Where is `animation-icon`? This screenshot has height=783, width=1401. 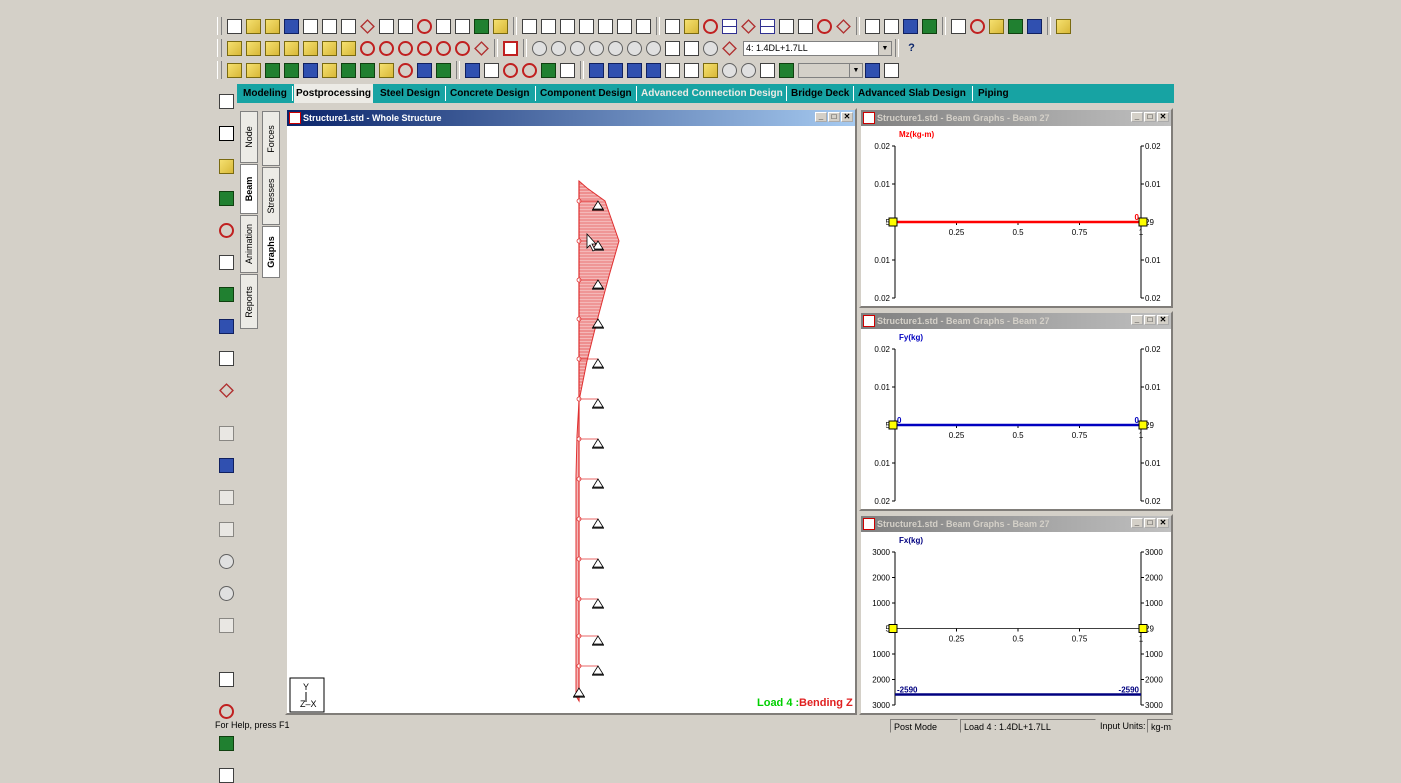 animation-icon is located at coordinates (1034, 26).